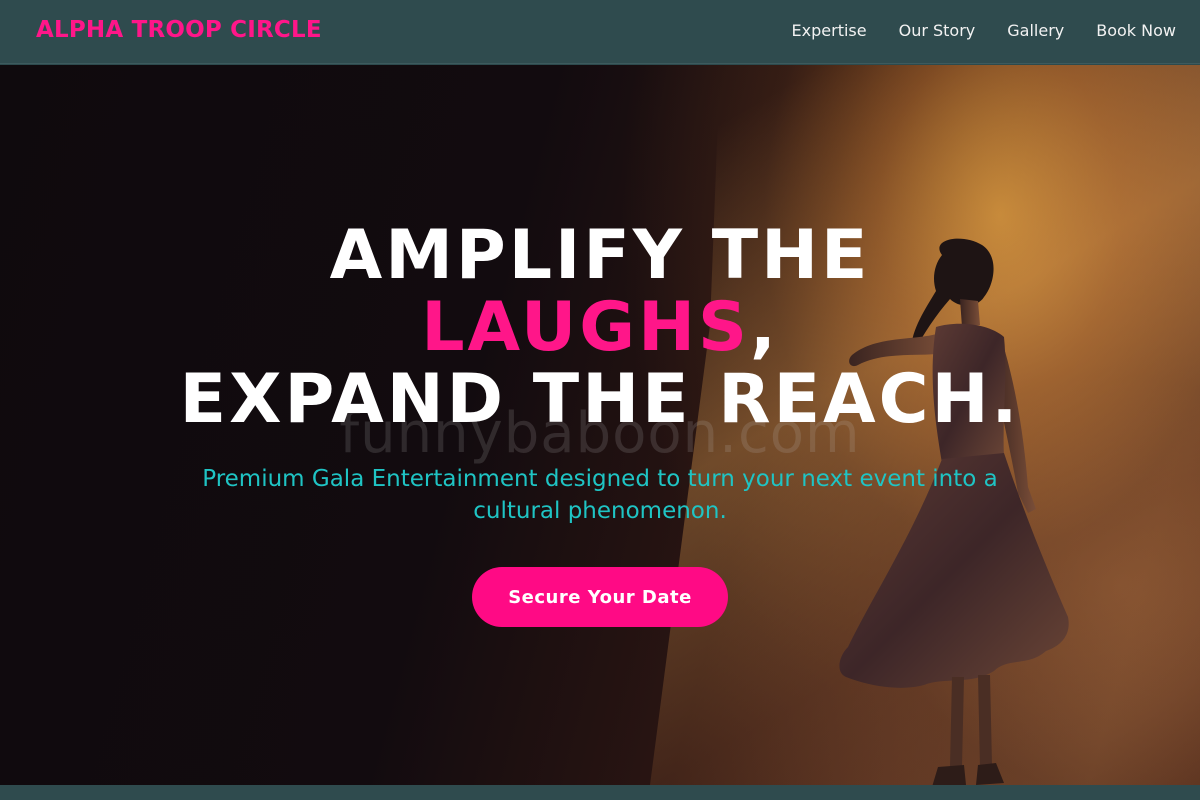 Image resolution: width=1200 pixels, height=800 pixels. What do you see at coordinates (937, 30) in the screenshot?
I see `nav-link-our-story: Our Story` at bounding box center [937, 30].